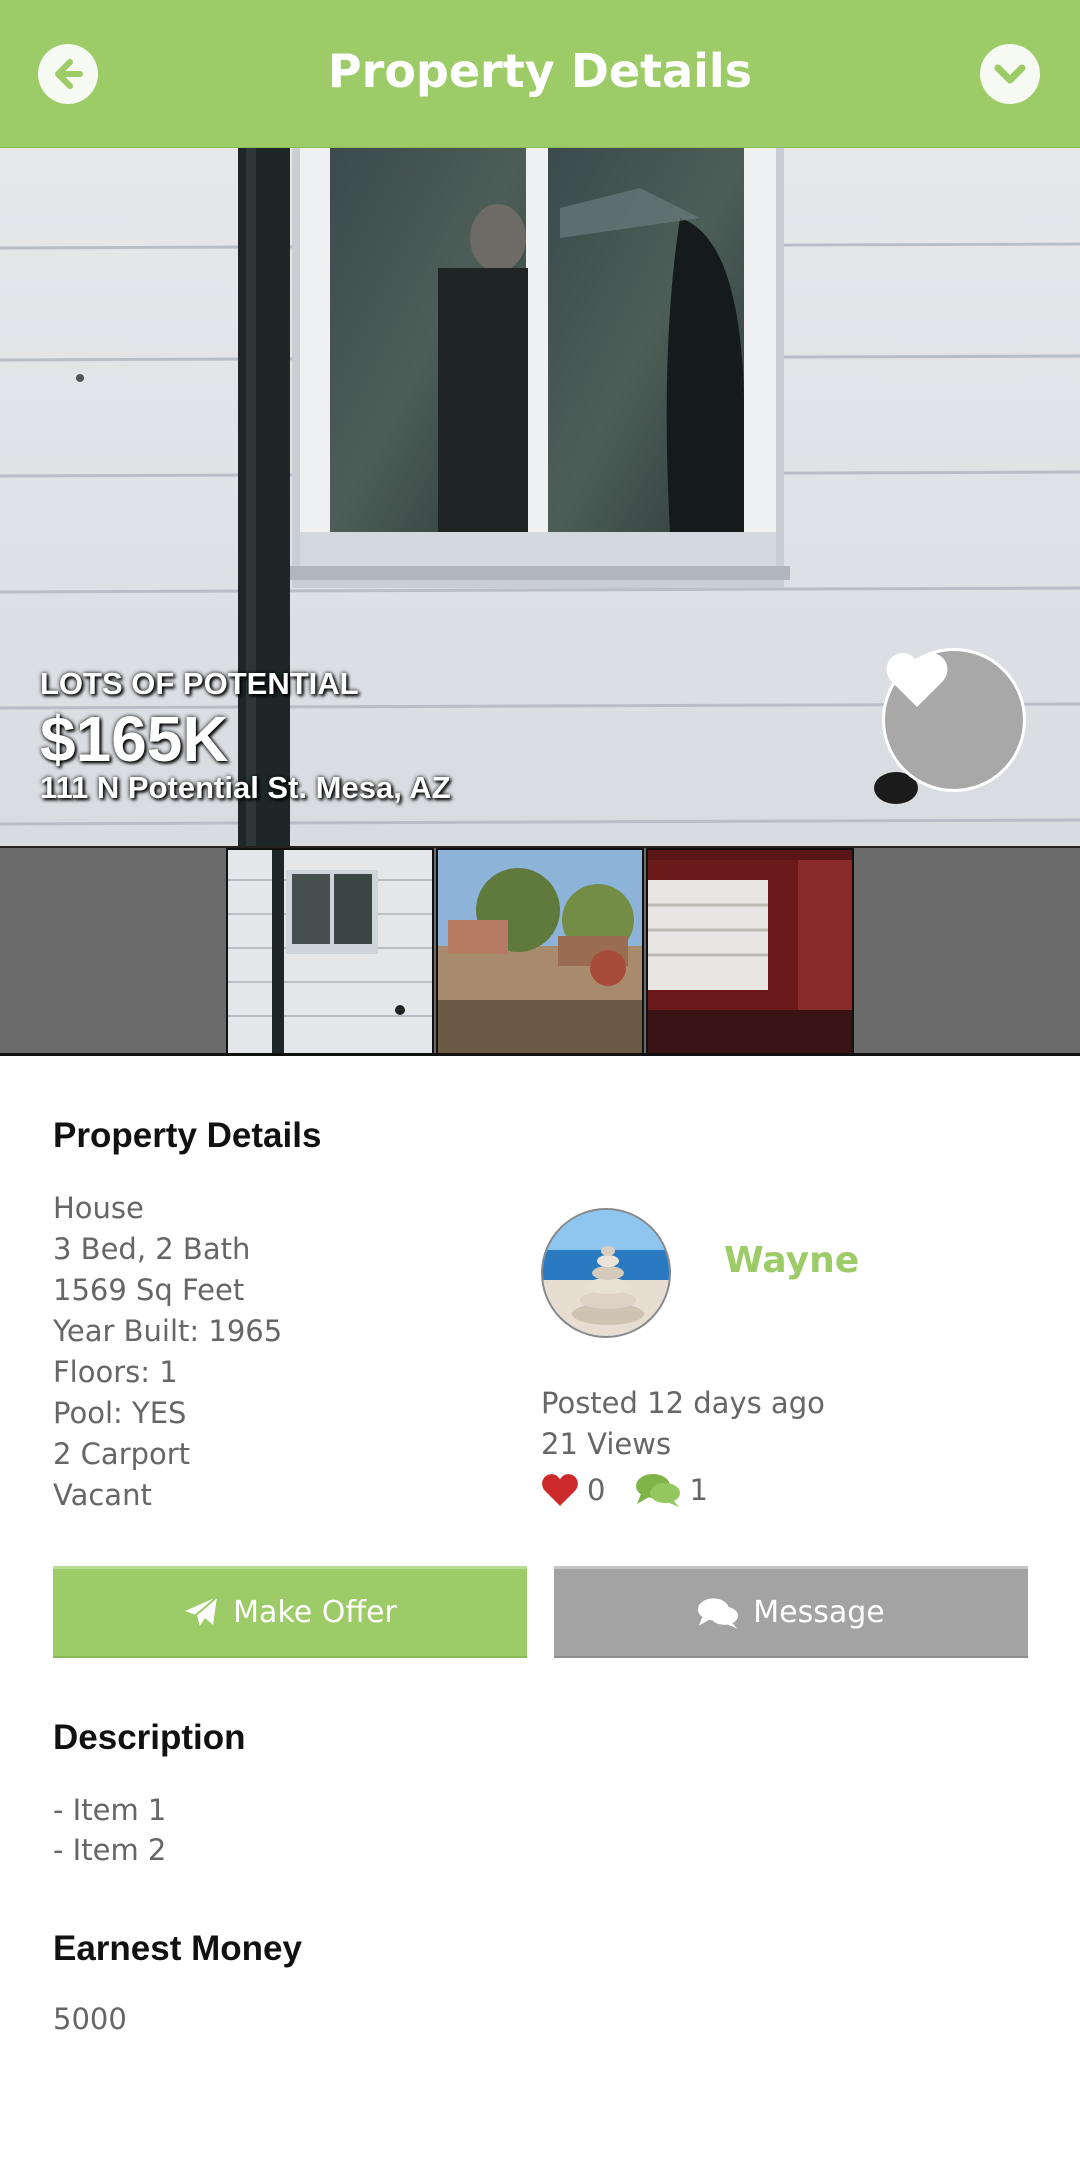 This screenshot has height=2158, width=1080. Describe the element at coordinates (120, 1413) in the screenshot. I see `detail-pool: Pool: YES` at that location.